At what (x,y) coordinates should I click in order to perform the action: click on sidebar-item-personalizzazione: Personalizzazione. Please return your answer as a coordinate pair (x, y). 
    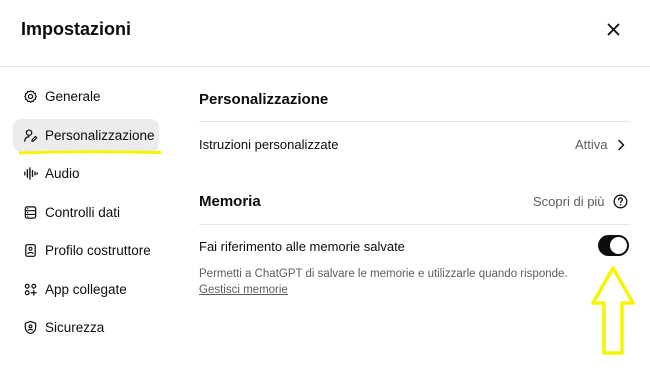
    Looking at the image, I should click on (87, 136).